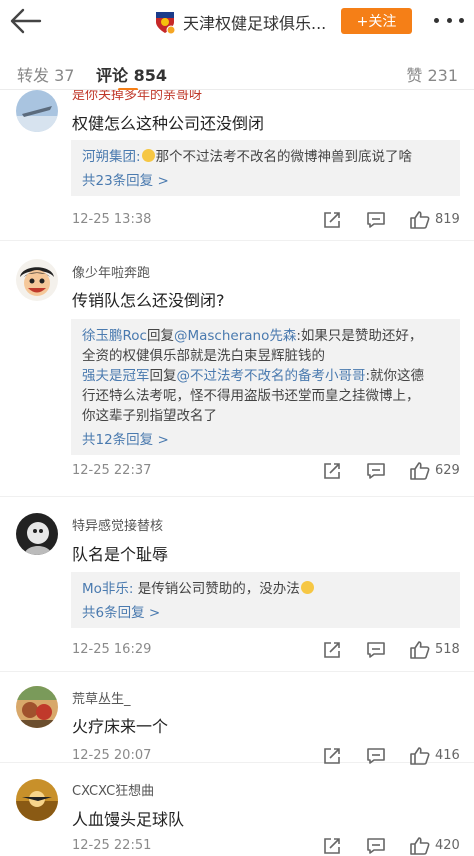 Image resolution: width=474 pixels, height=856 pixels. Describe the element at coordinates (447, 219) in the screenshot. I see `like-count: 819` at that location.